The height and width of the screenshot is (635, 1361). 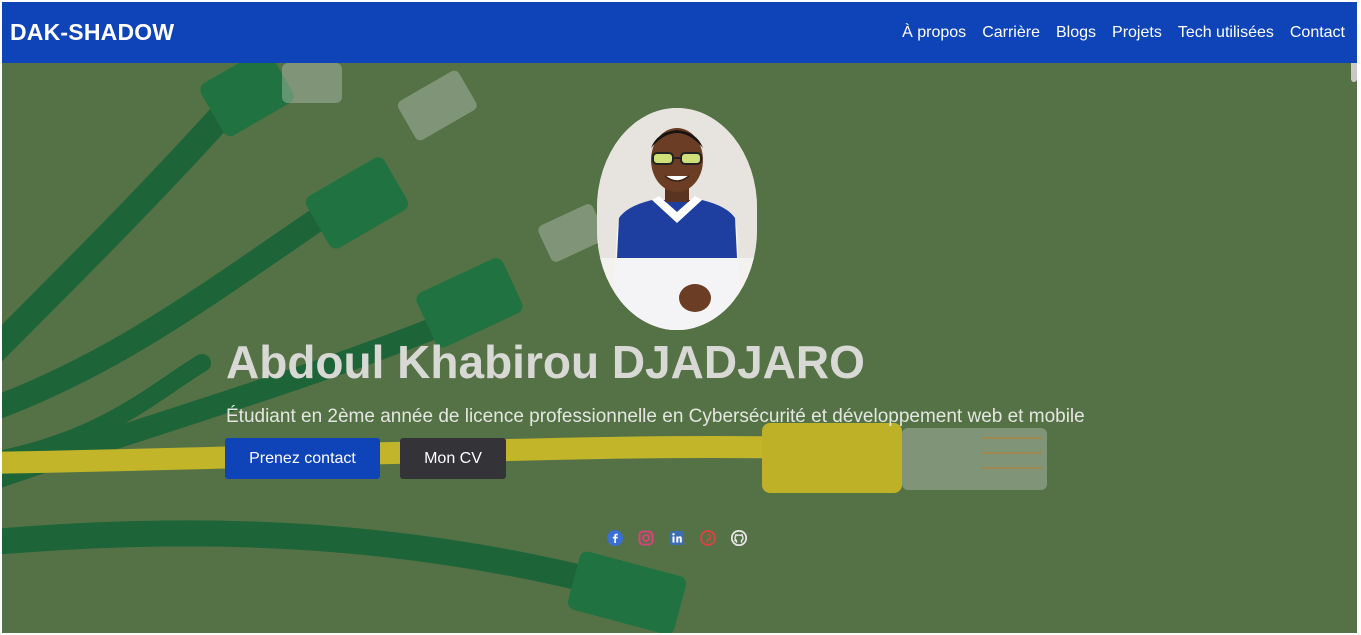 I want to click on linkedin-icon, so click(x=676, y=537).